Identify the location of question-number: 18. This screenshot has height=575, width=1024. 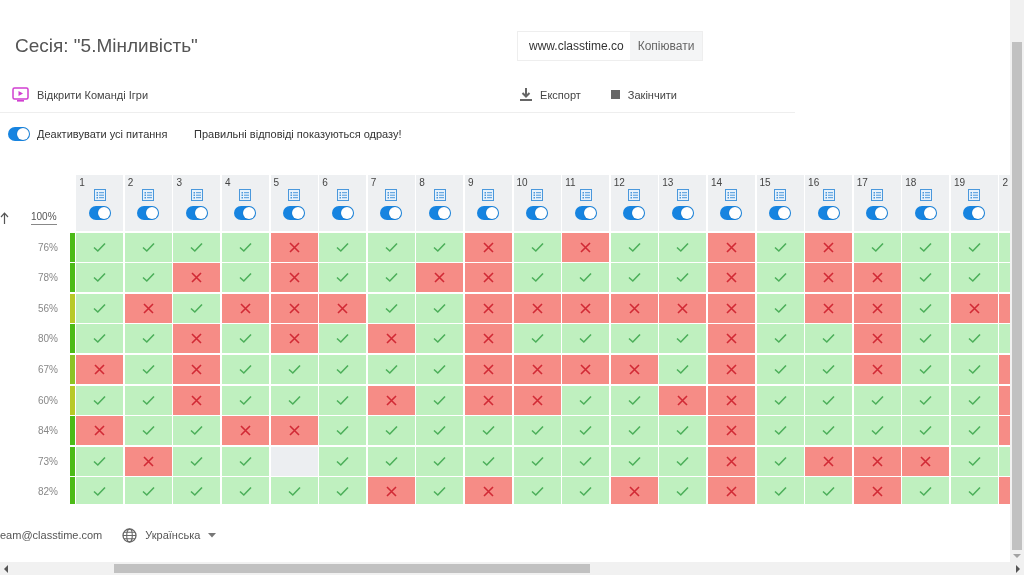
(911, 183).